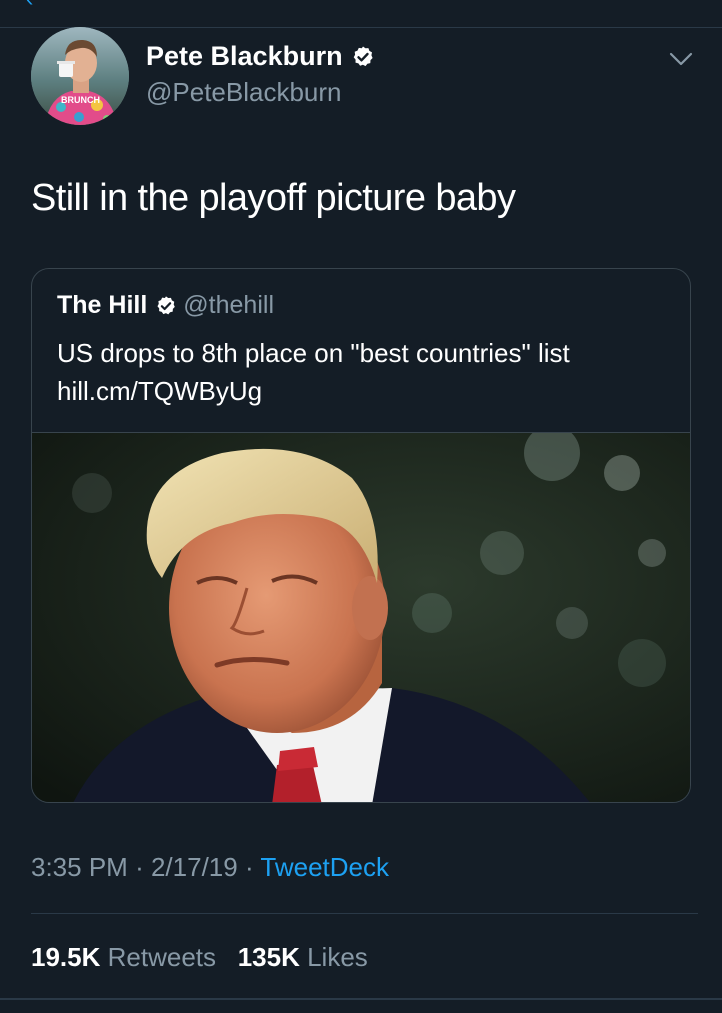 This screenshot has width=722, height=1013. What do you see at coordinates (102, 305) in the screenshot?
I see `quoted-author-name: The Hill` at bounding box center [102, 305].